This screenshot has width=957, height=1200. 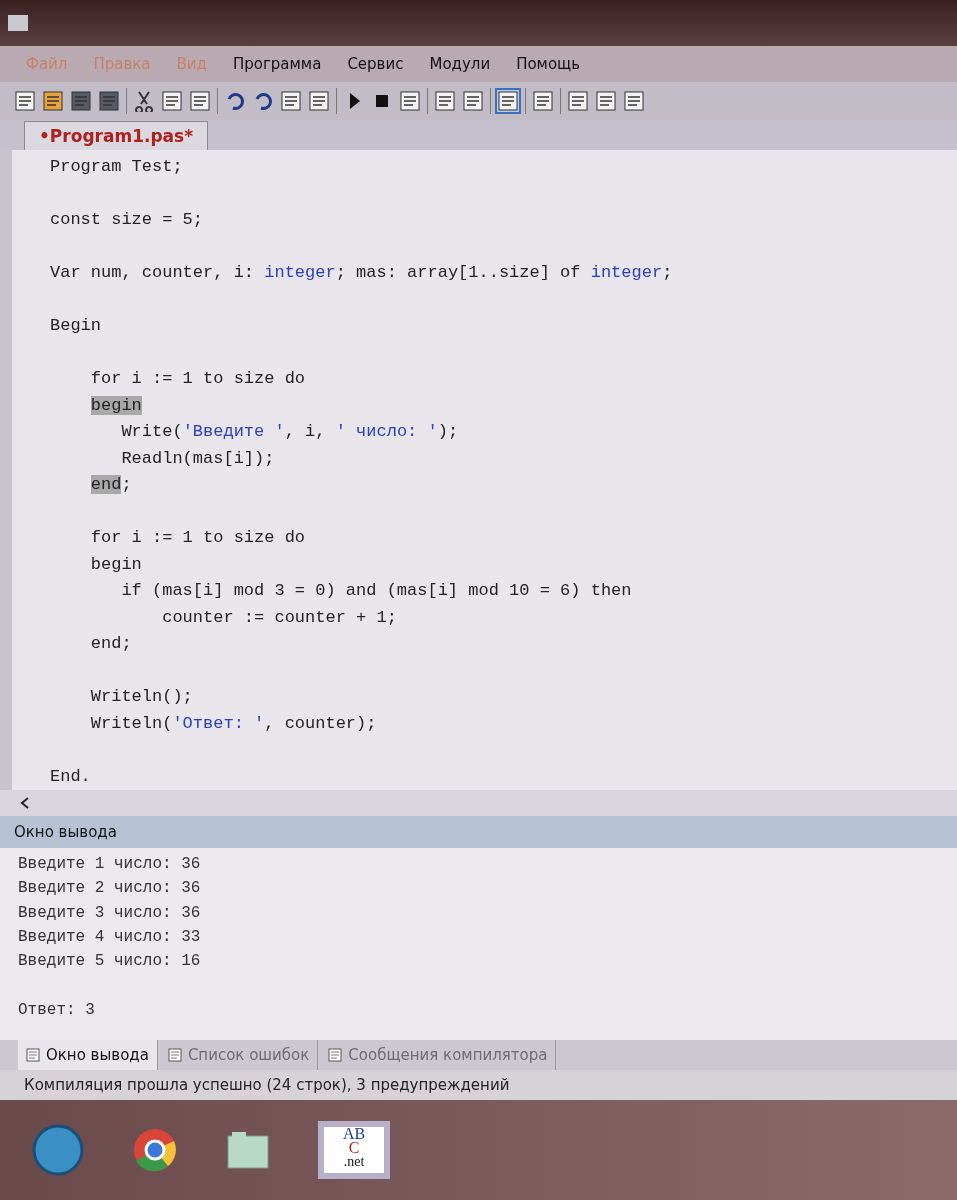 What do you see at coordinates (25, 803) in the screenshot?
I see `scroll-left-icon` at bounding box center [25, 803].